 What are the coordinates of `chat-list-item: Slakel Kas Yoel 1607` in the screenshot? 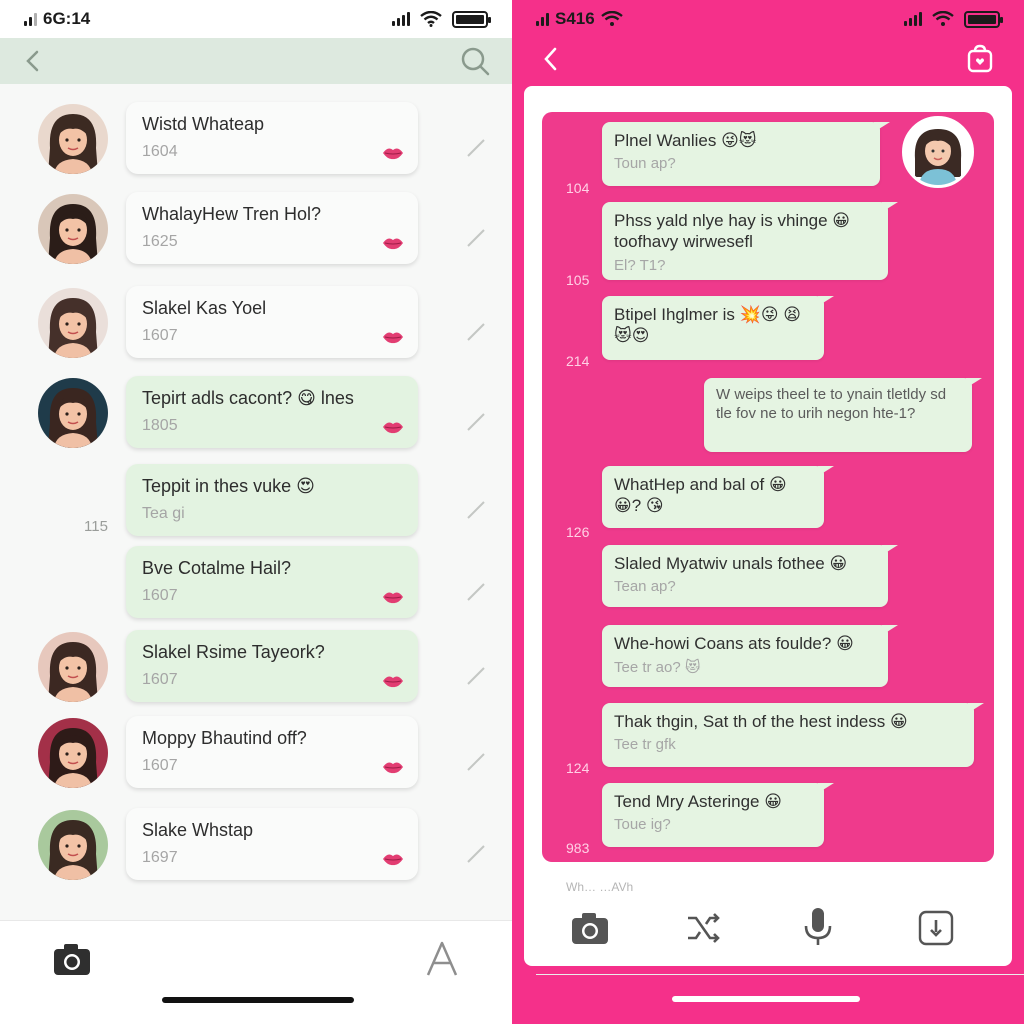 It's located at (256, 331).